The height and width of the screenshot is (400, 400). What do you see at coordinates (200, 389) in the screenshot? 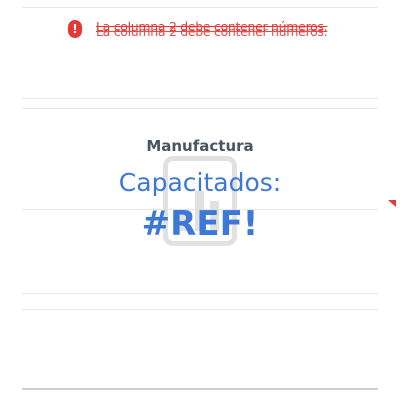
I see `chart-bottom-border` at bounding box center [200, 389].